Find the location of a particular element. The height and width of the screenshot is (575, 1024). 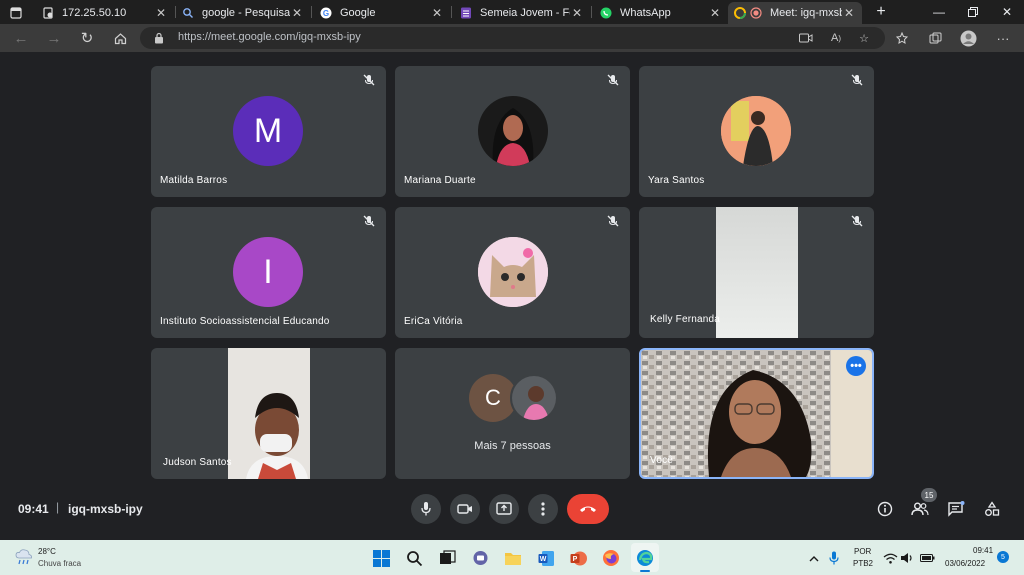

svg-text: W is located at coordinates (542, 559).